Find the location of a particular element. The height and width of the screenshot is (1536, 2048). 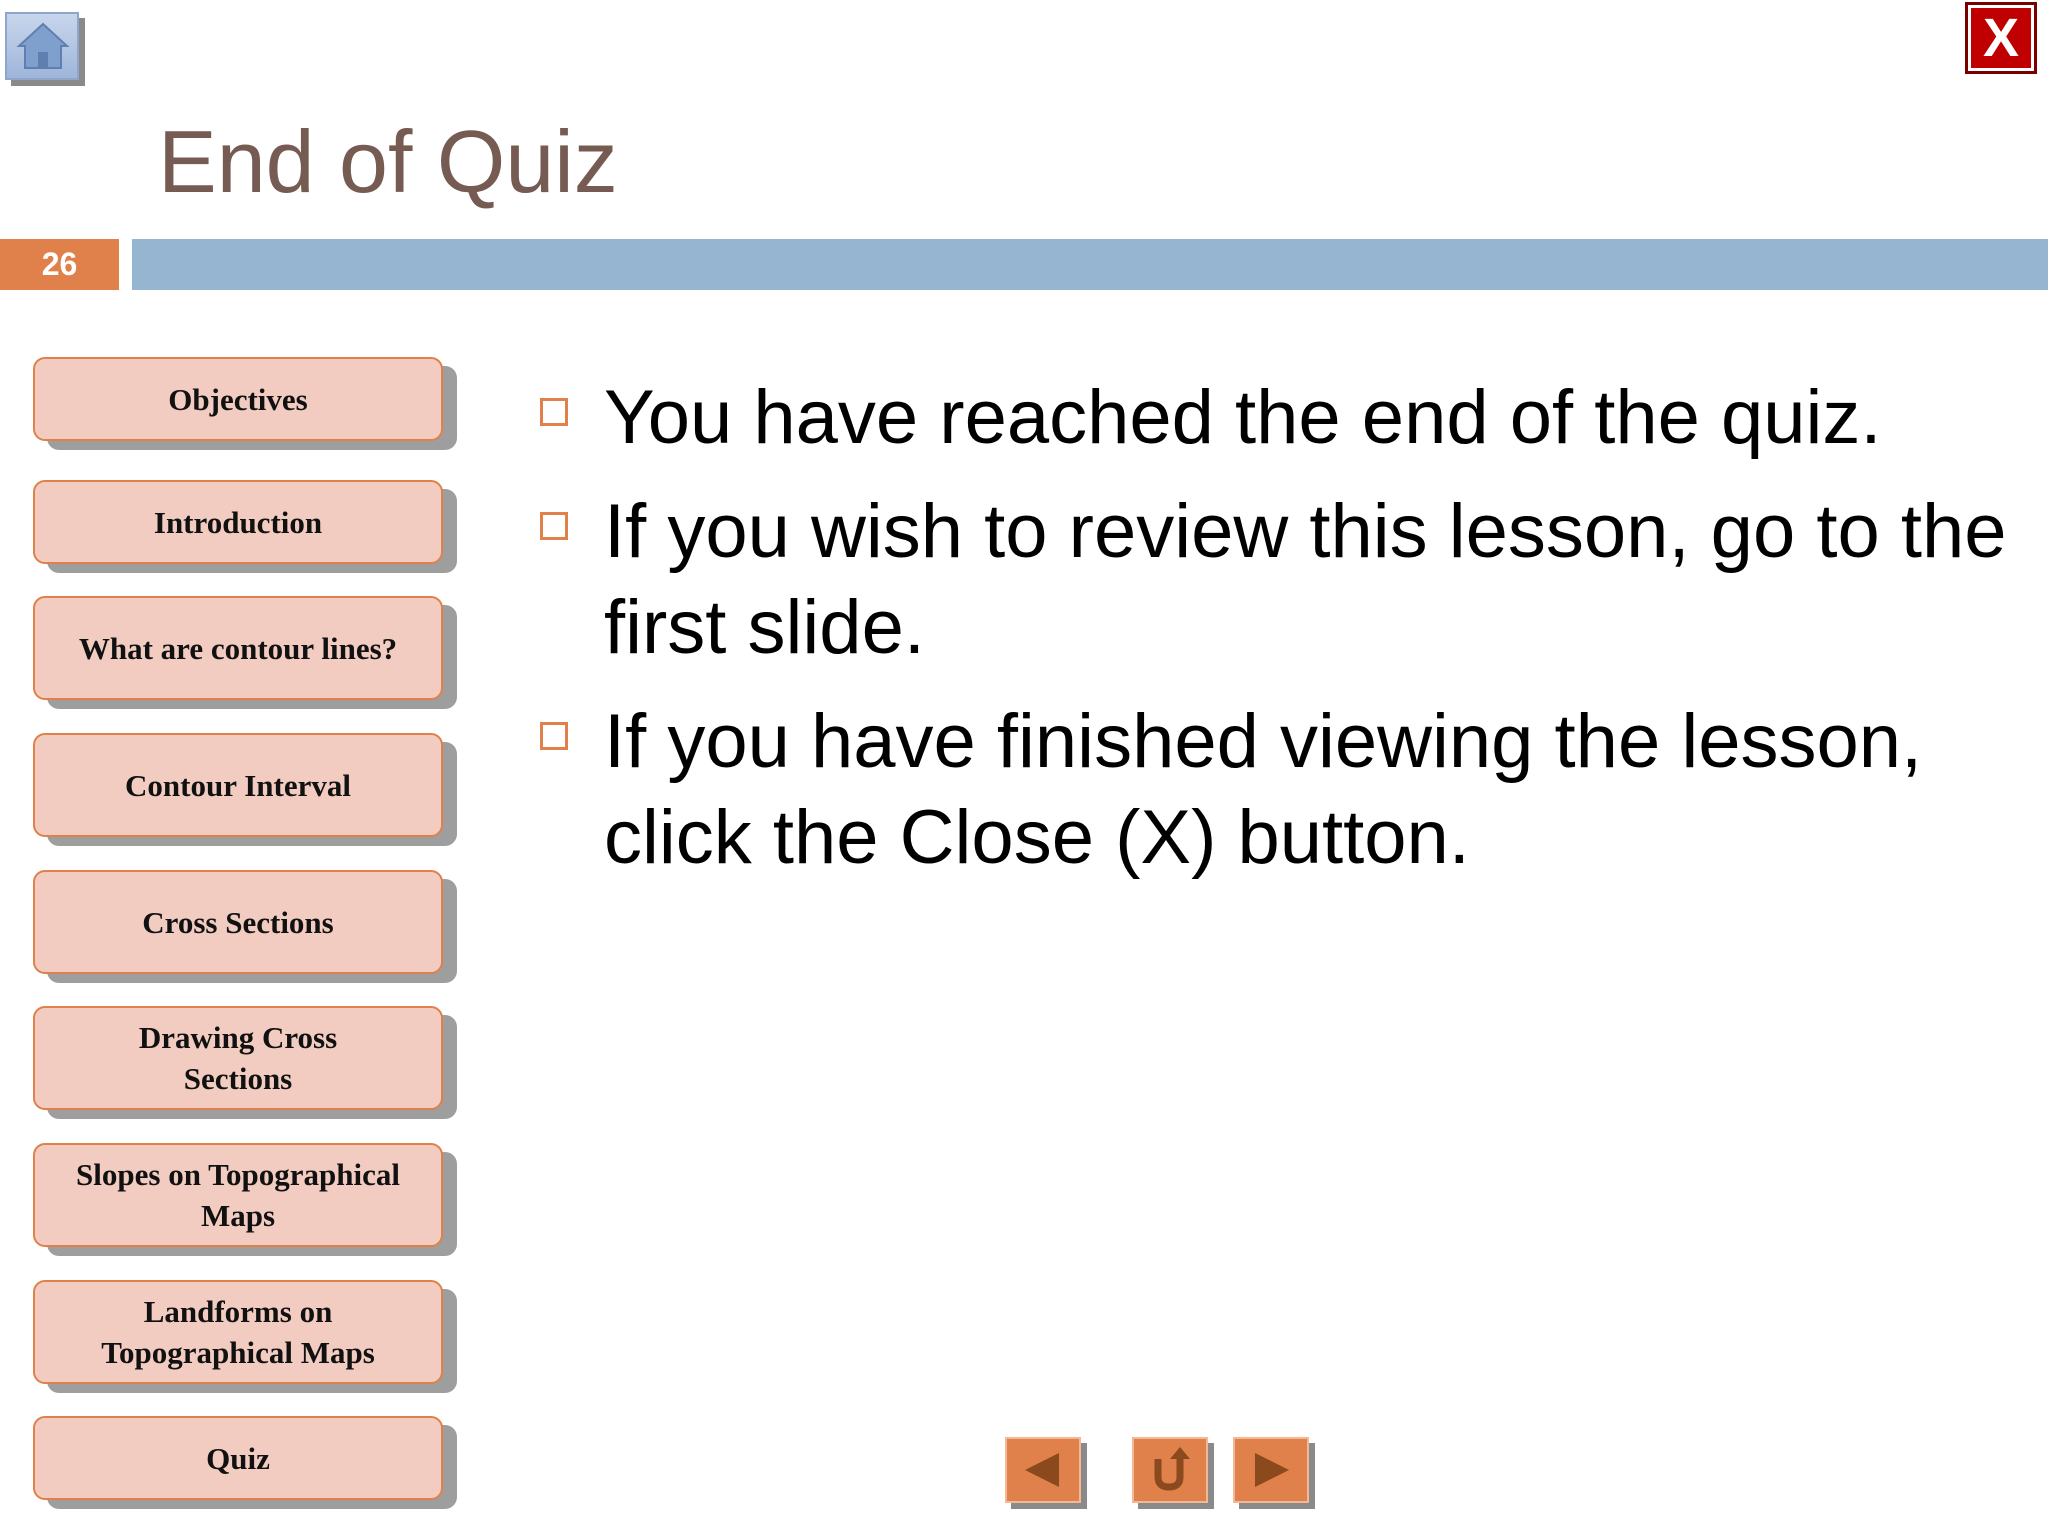

bullet-item: You have reached the end of the quiz. is located at coordinates (1274, 418).